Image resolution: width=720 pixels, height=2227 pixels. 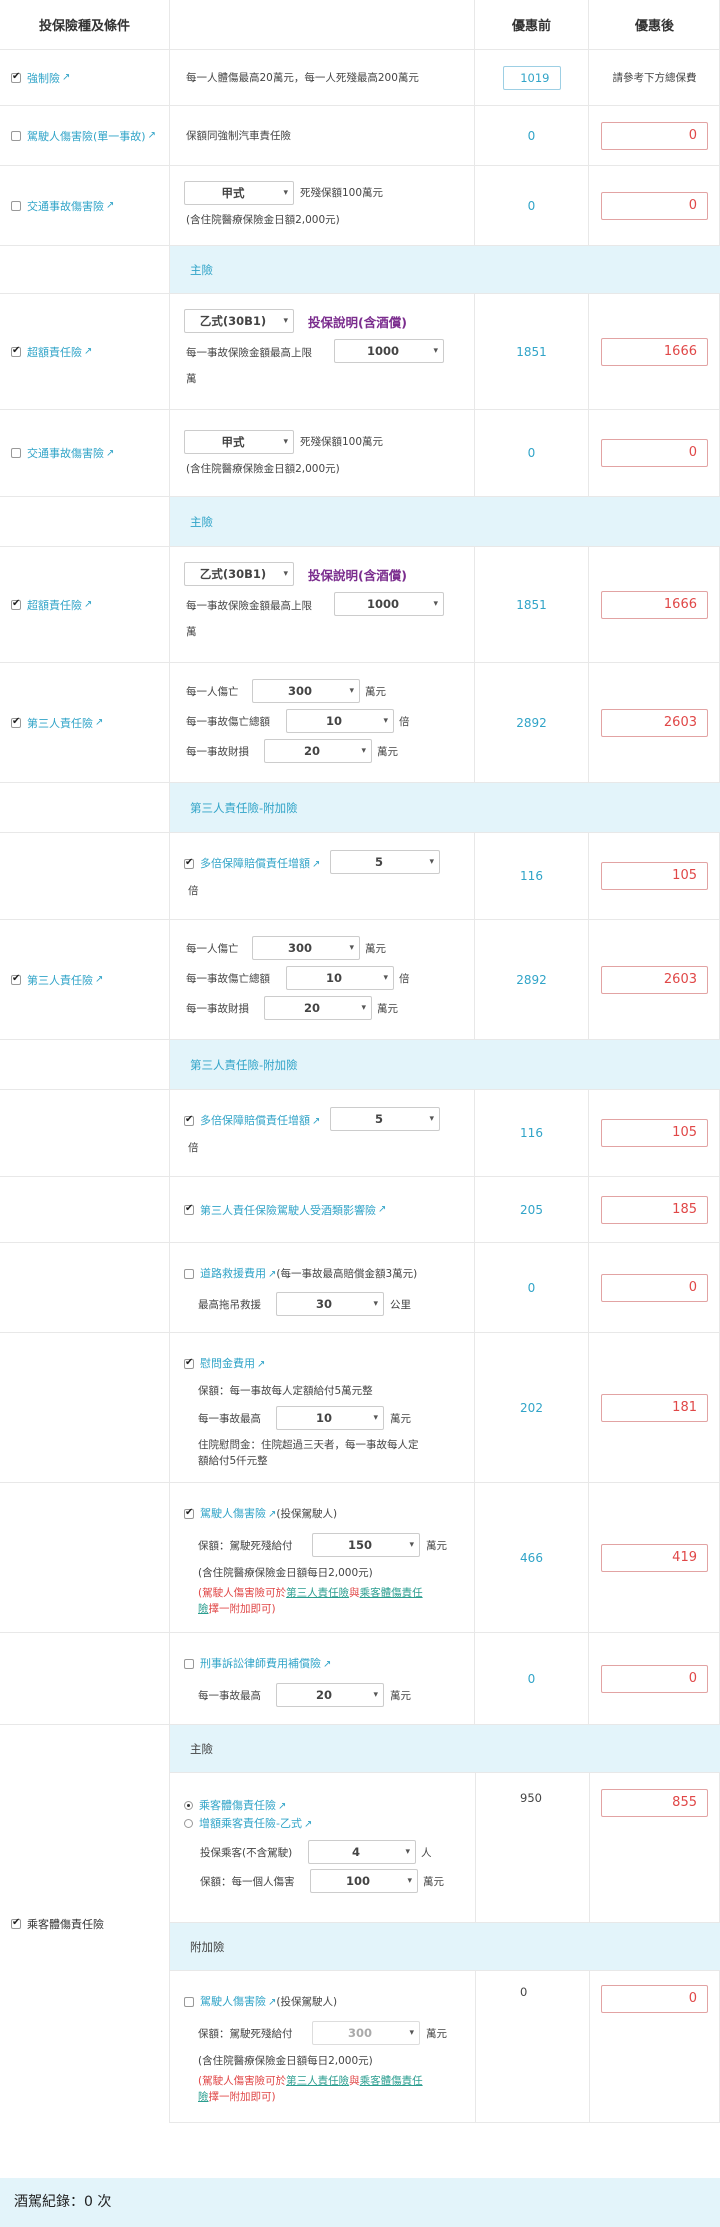 What do you see at coordinates (330, 1695) in the screenshot?
I see `amount-select: 20` at bounding box center [330, 1695].